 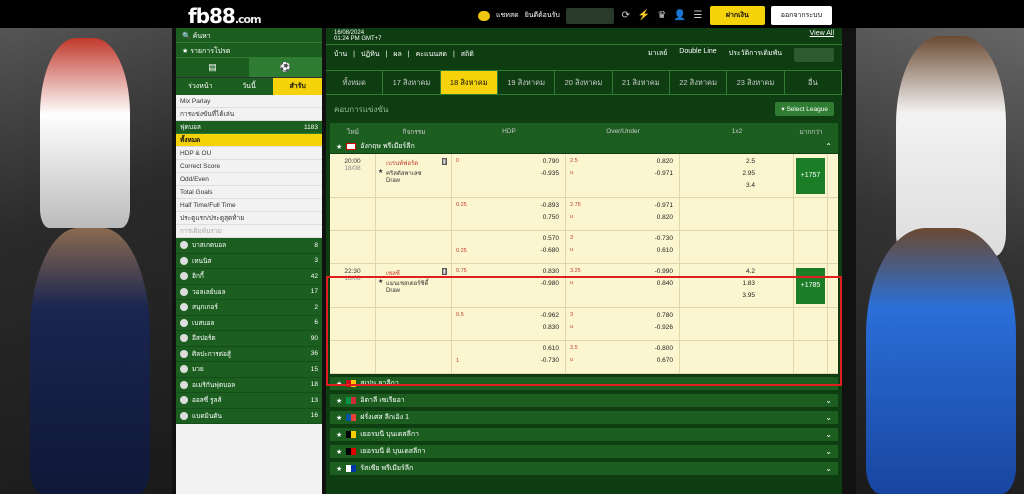 What do you see at coordinates (249, 385) in the screenshot?
I see `sidebar-item-sport: อเมริกันฟุตบอล 18` at bounding box center [249, 385].